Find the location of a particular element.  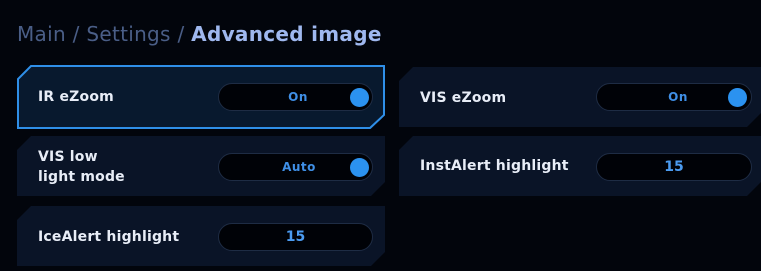

vis-low-light-label-line1: VIS low is located at coordinates (68, 157).